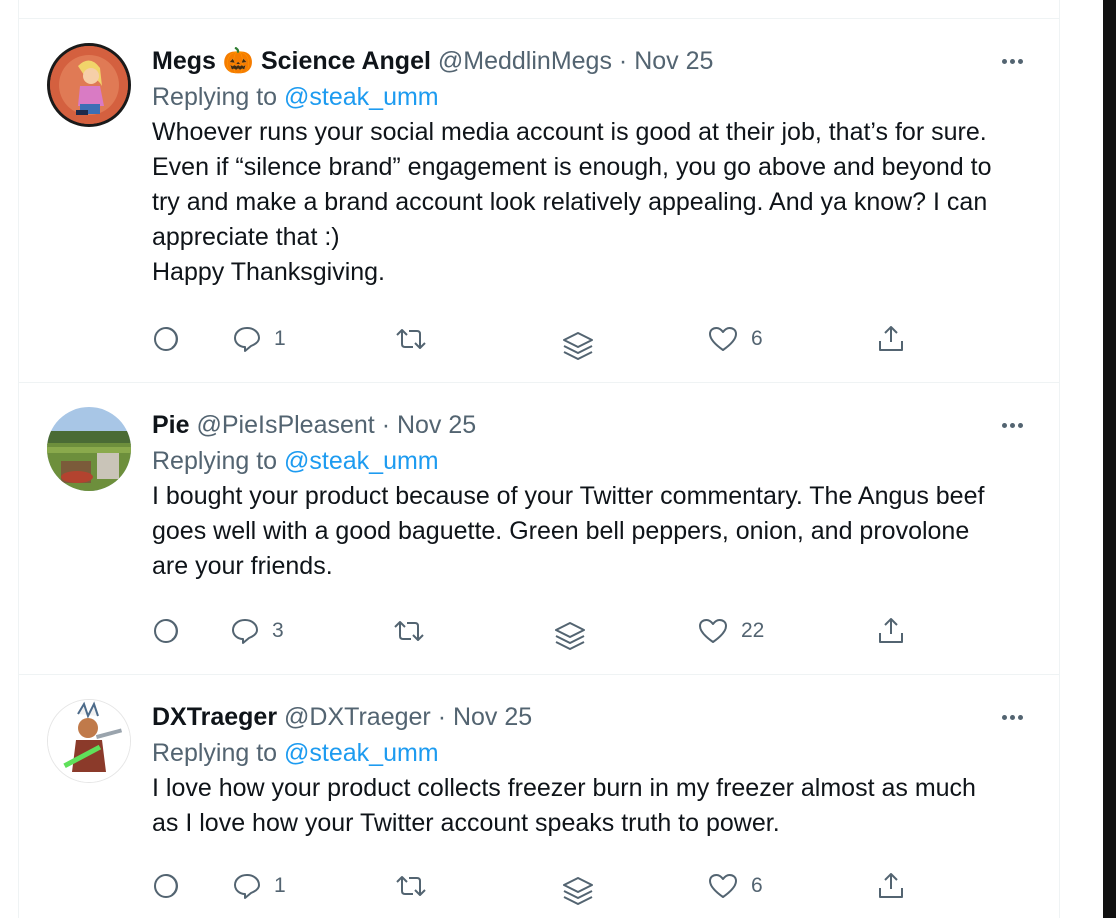 The image size is (1116, 918). I want to click on reply-count: 3, so click(278, 630).